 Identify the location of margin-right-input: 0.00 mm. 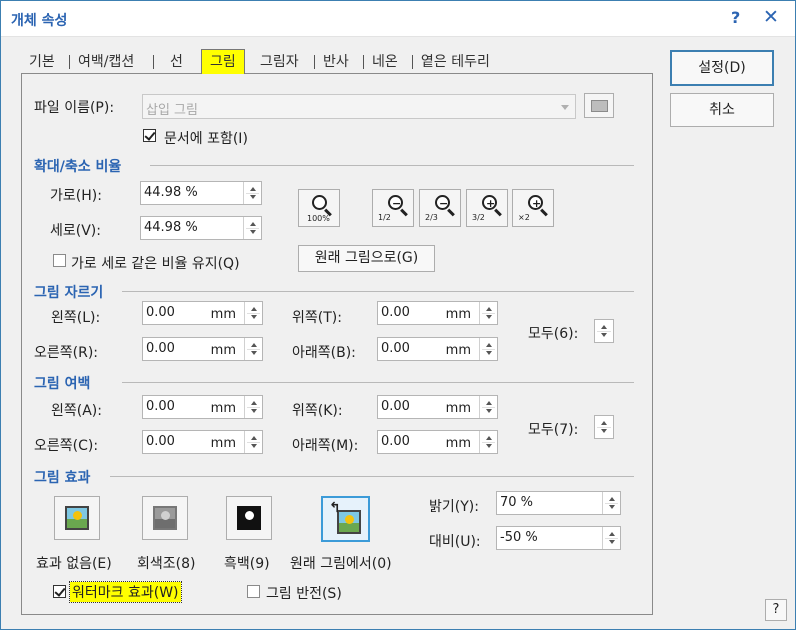
(202, 442).